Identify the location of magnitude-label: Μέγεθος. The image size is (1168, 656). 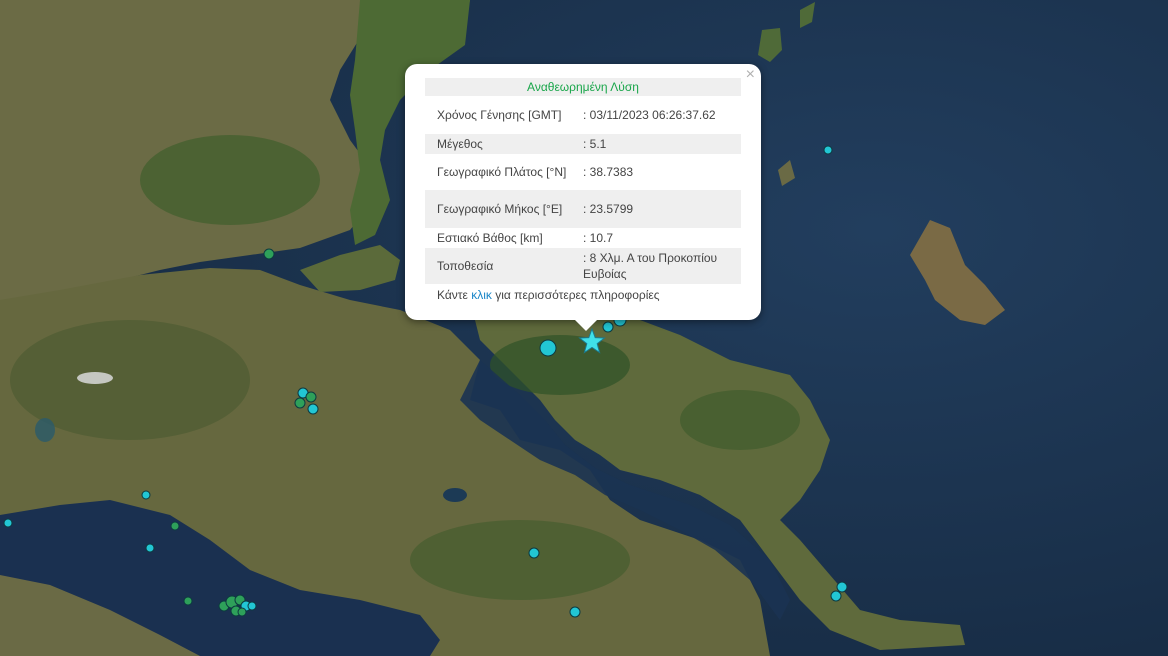
(498, 144).